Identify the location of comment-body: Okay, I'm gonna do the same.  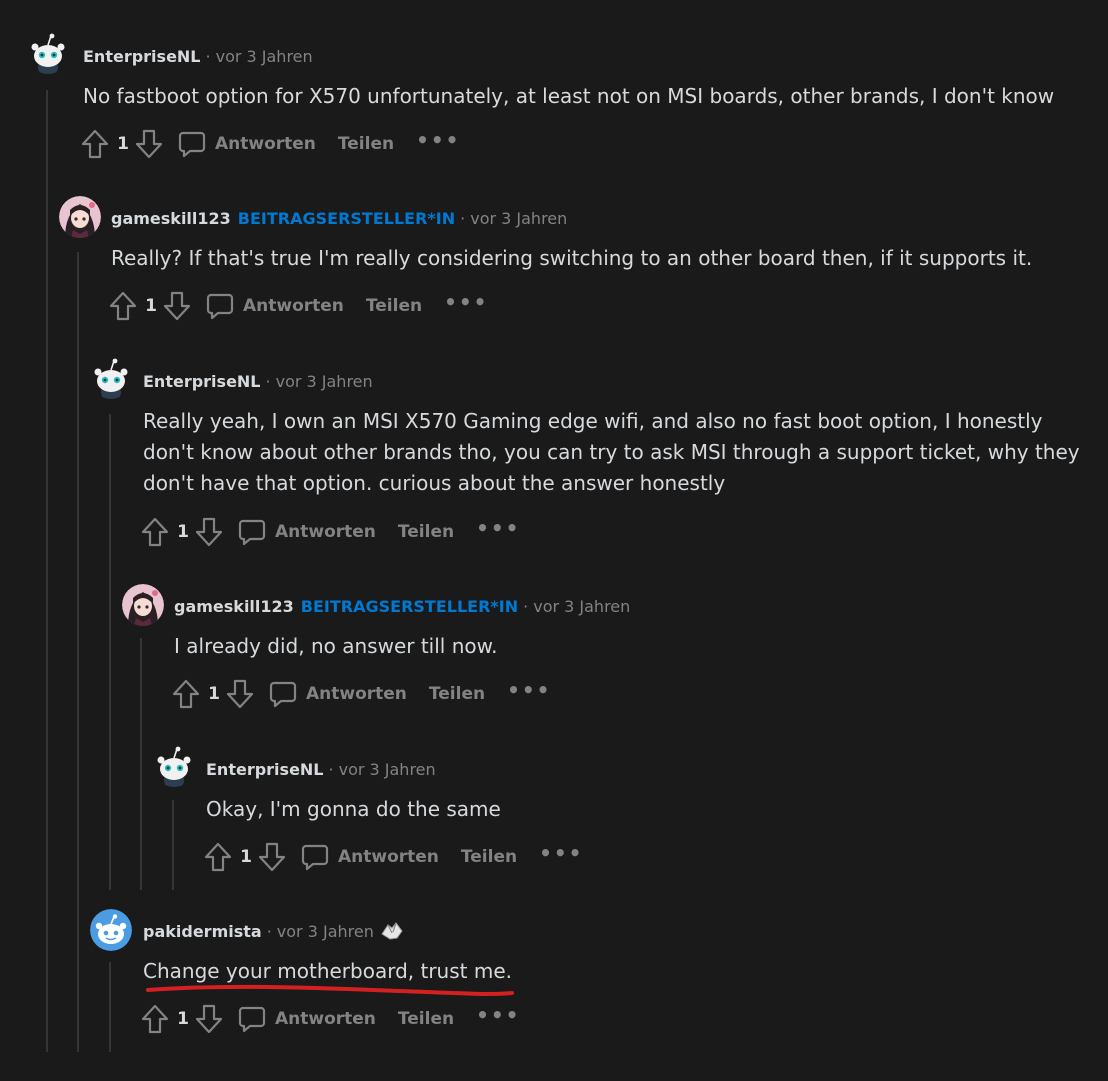
(353, 809).